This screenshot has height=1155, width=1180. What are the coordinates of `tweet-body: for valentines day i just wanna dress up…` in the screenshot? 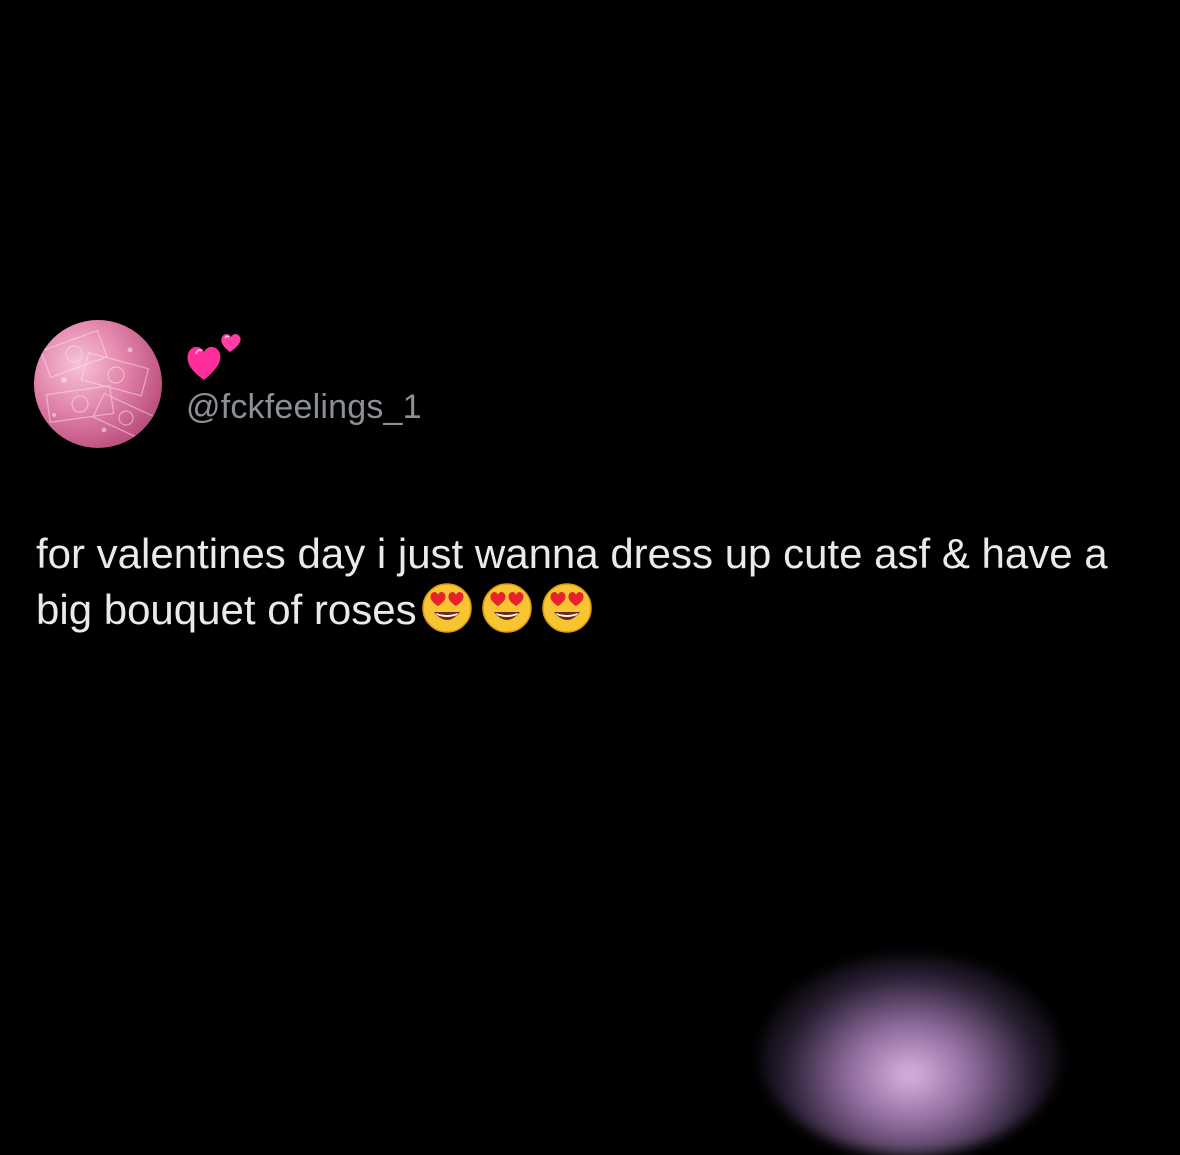 It's located at (596, 587).